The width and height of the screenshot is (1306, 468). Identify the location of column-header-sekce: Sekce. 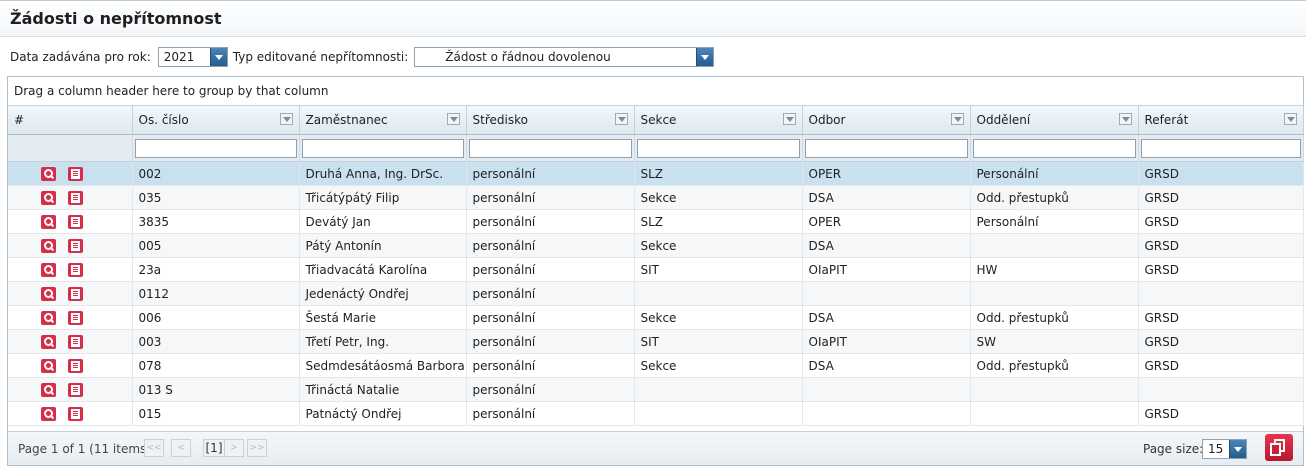
(718, 120).